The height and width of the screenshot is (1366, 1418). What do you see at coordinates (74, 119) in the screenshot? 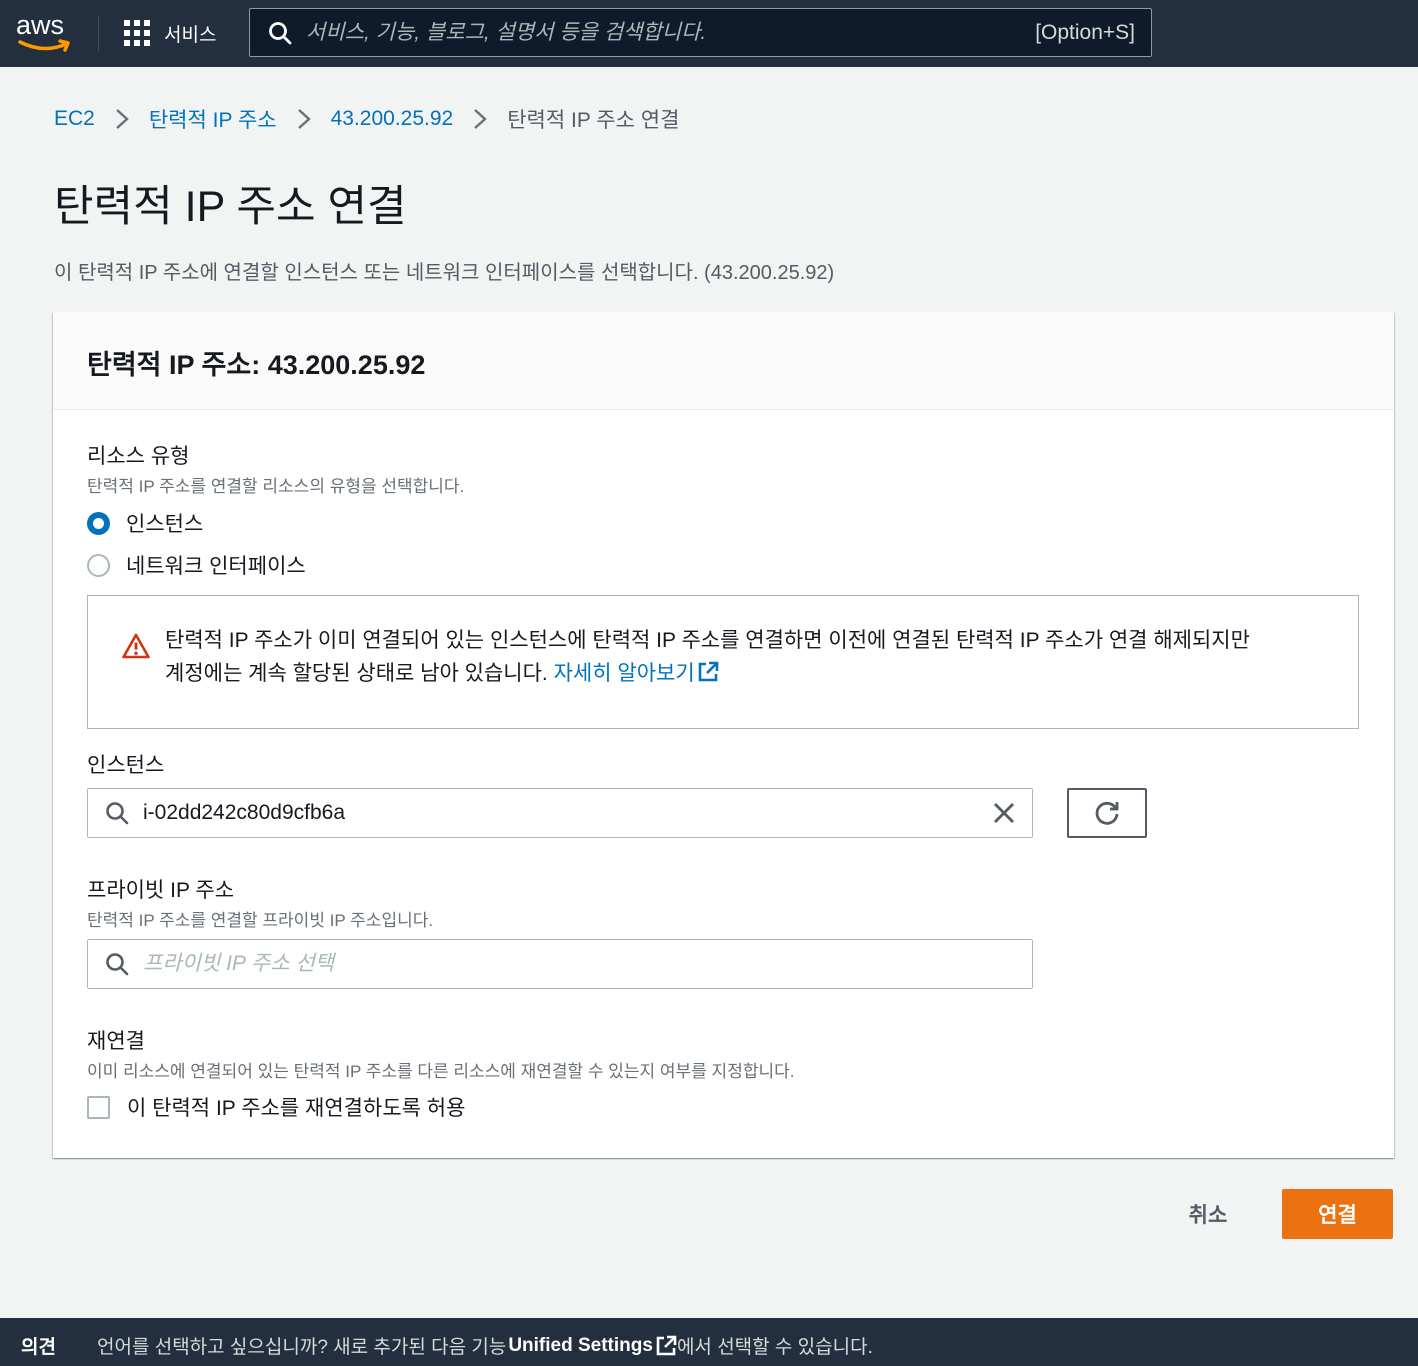
I see `breadcrumb-ec2: EC2` at bounding box center [74, 119].